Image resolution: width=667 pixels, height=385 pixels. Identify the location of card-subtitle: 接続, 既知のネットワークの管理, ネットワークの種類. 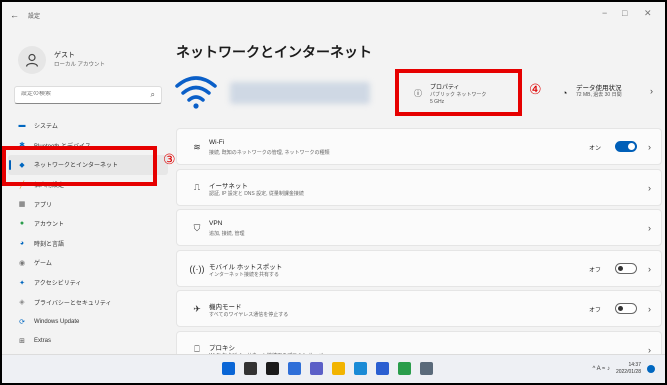
(269, 153).